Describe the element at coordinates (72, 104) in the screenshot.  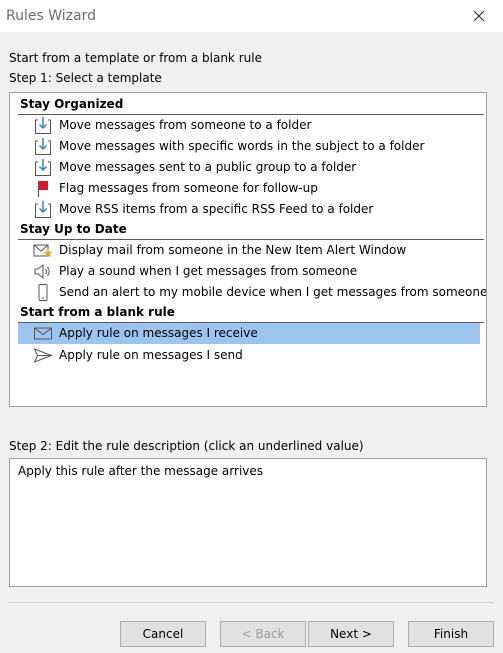
I see `group-label: Stay Organized` at that location.